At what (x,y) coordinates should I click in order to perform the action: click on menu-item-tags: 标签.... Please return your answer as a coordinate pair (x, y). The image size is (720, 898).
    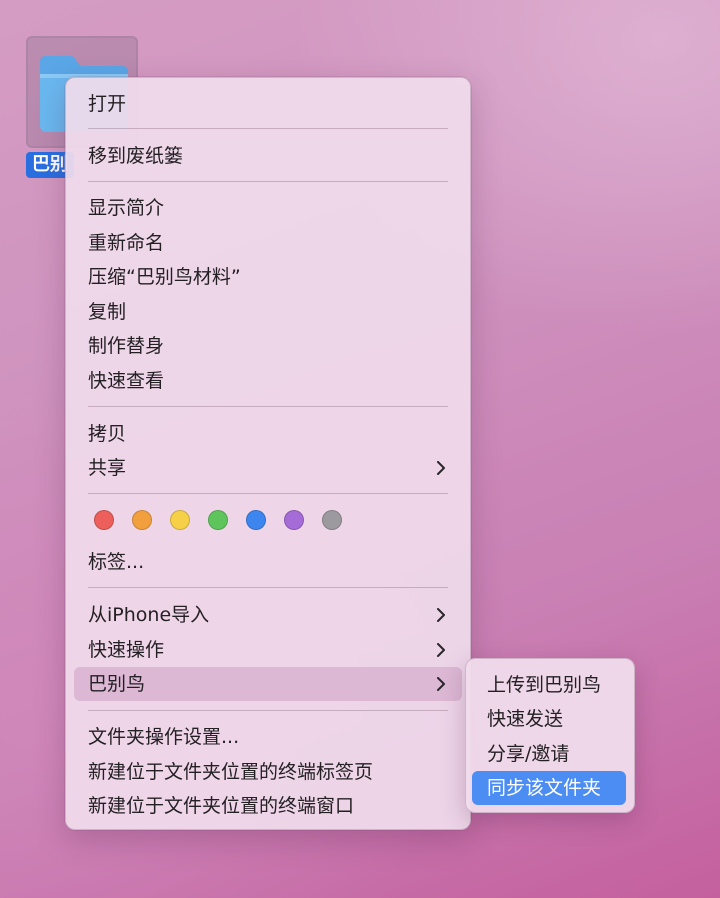
    Looking at the image, I should click on (268, 562).